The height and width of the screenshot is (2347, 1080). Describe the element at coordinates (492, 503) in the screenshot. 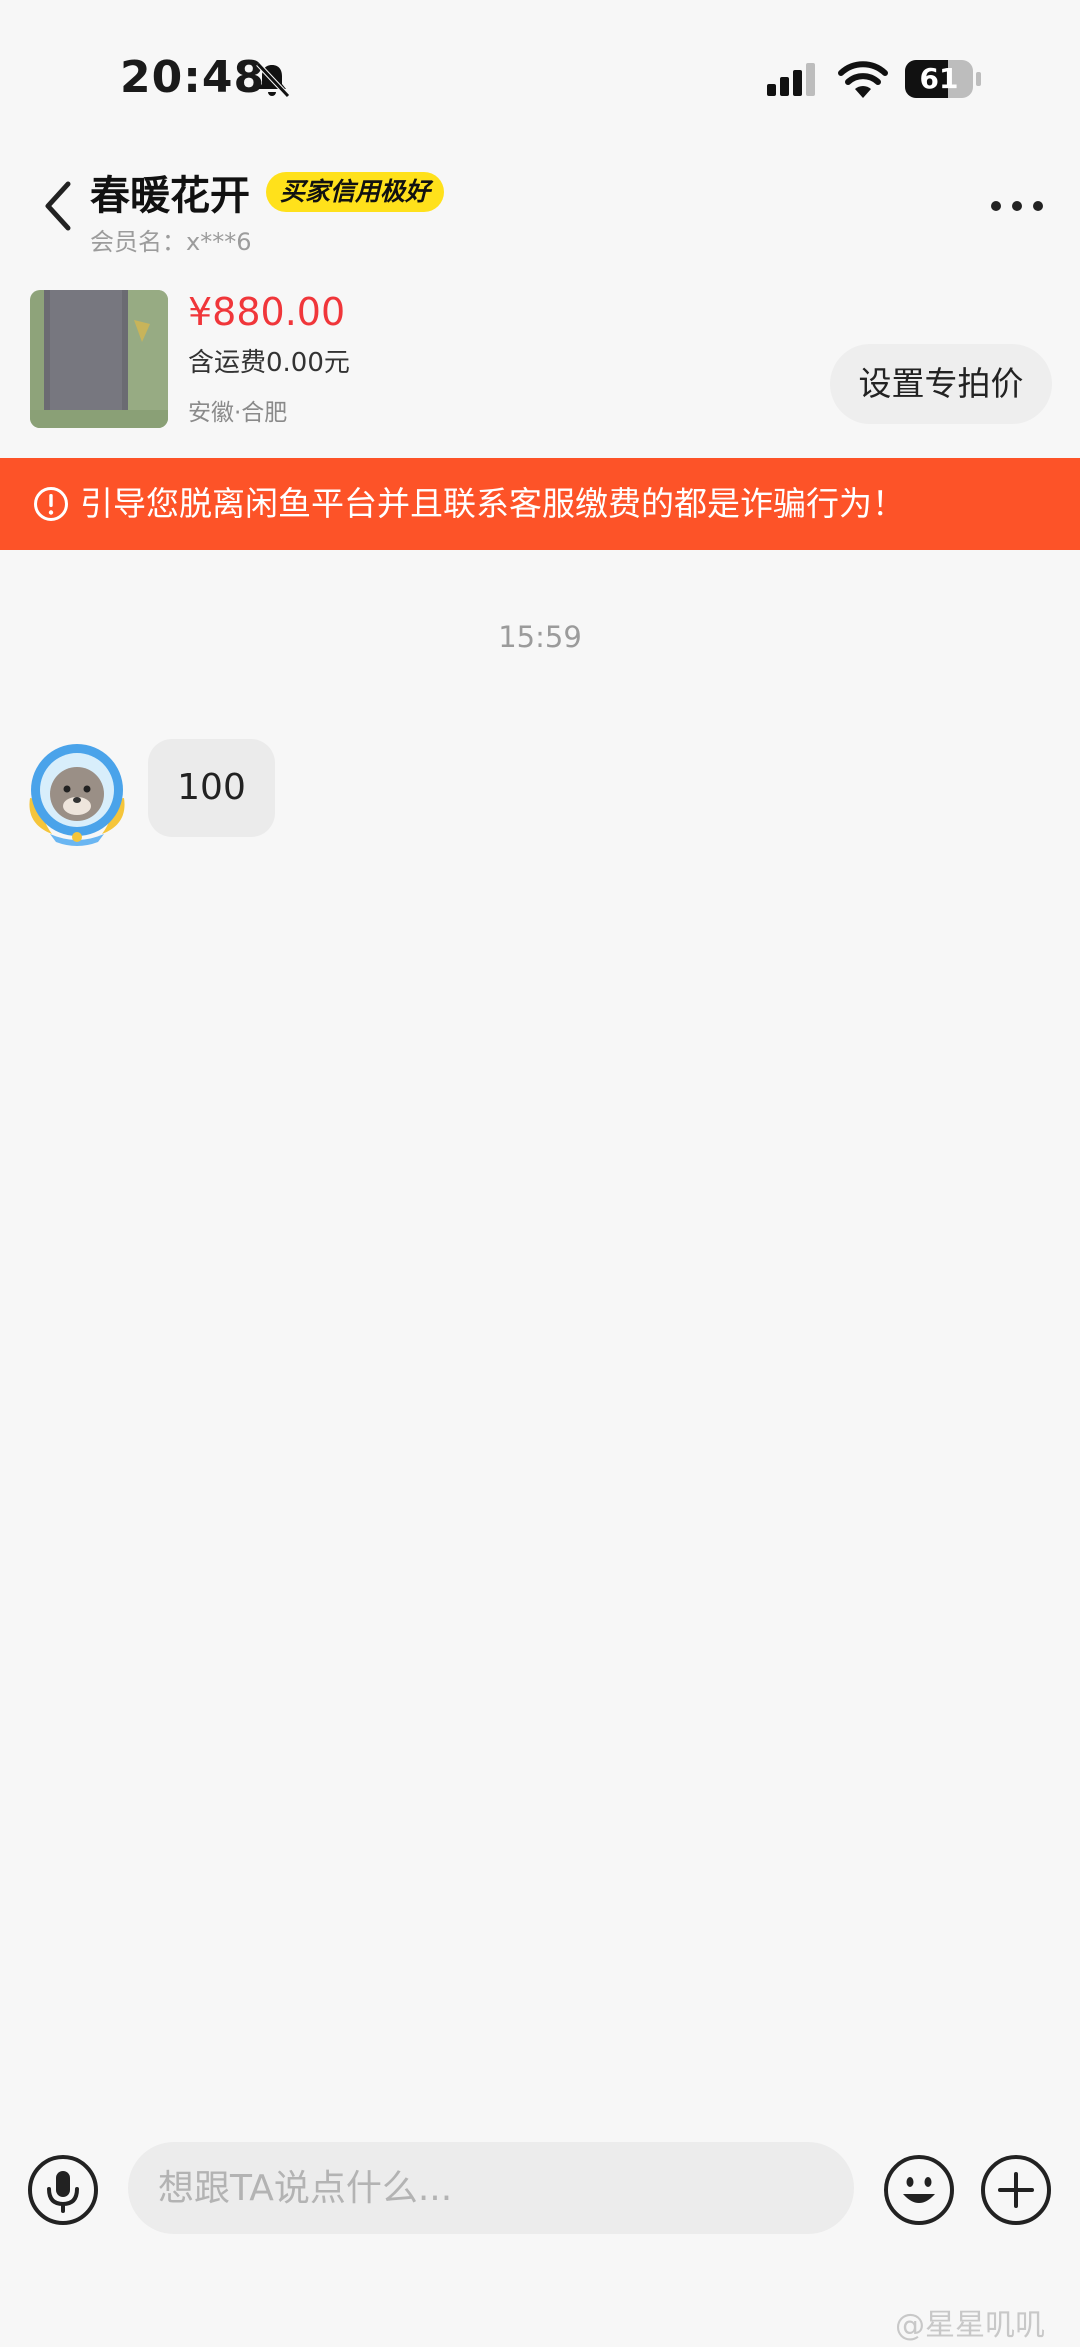

I see `warning-text: 引导您脱离闲鱼平台并且联系客服缴费的都是诈骗行为！` at that location.